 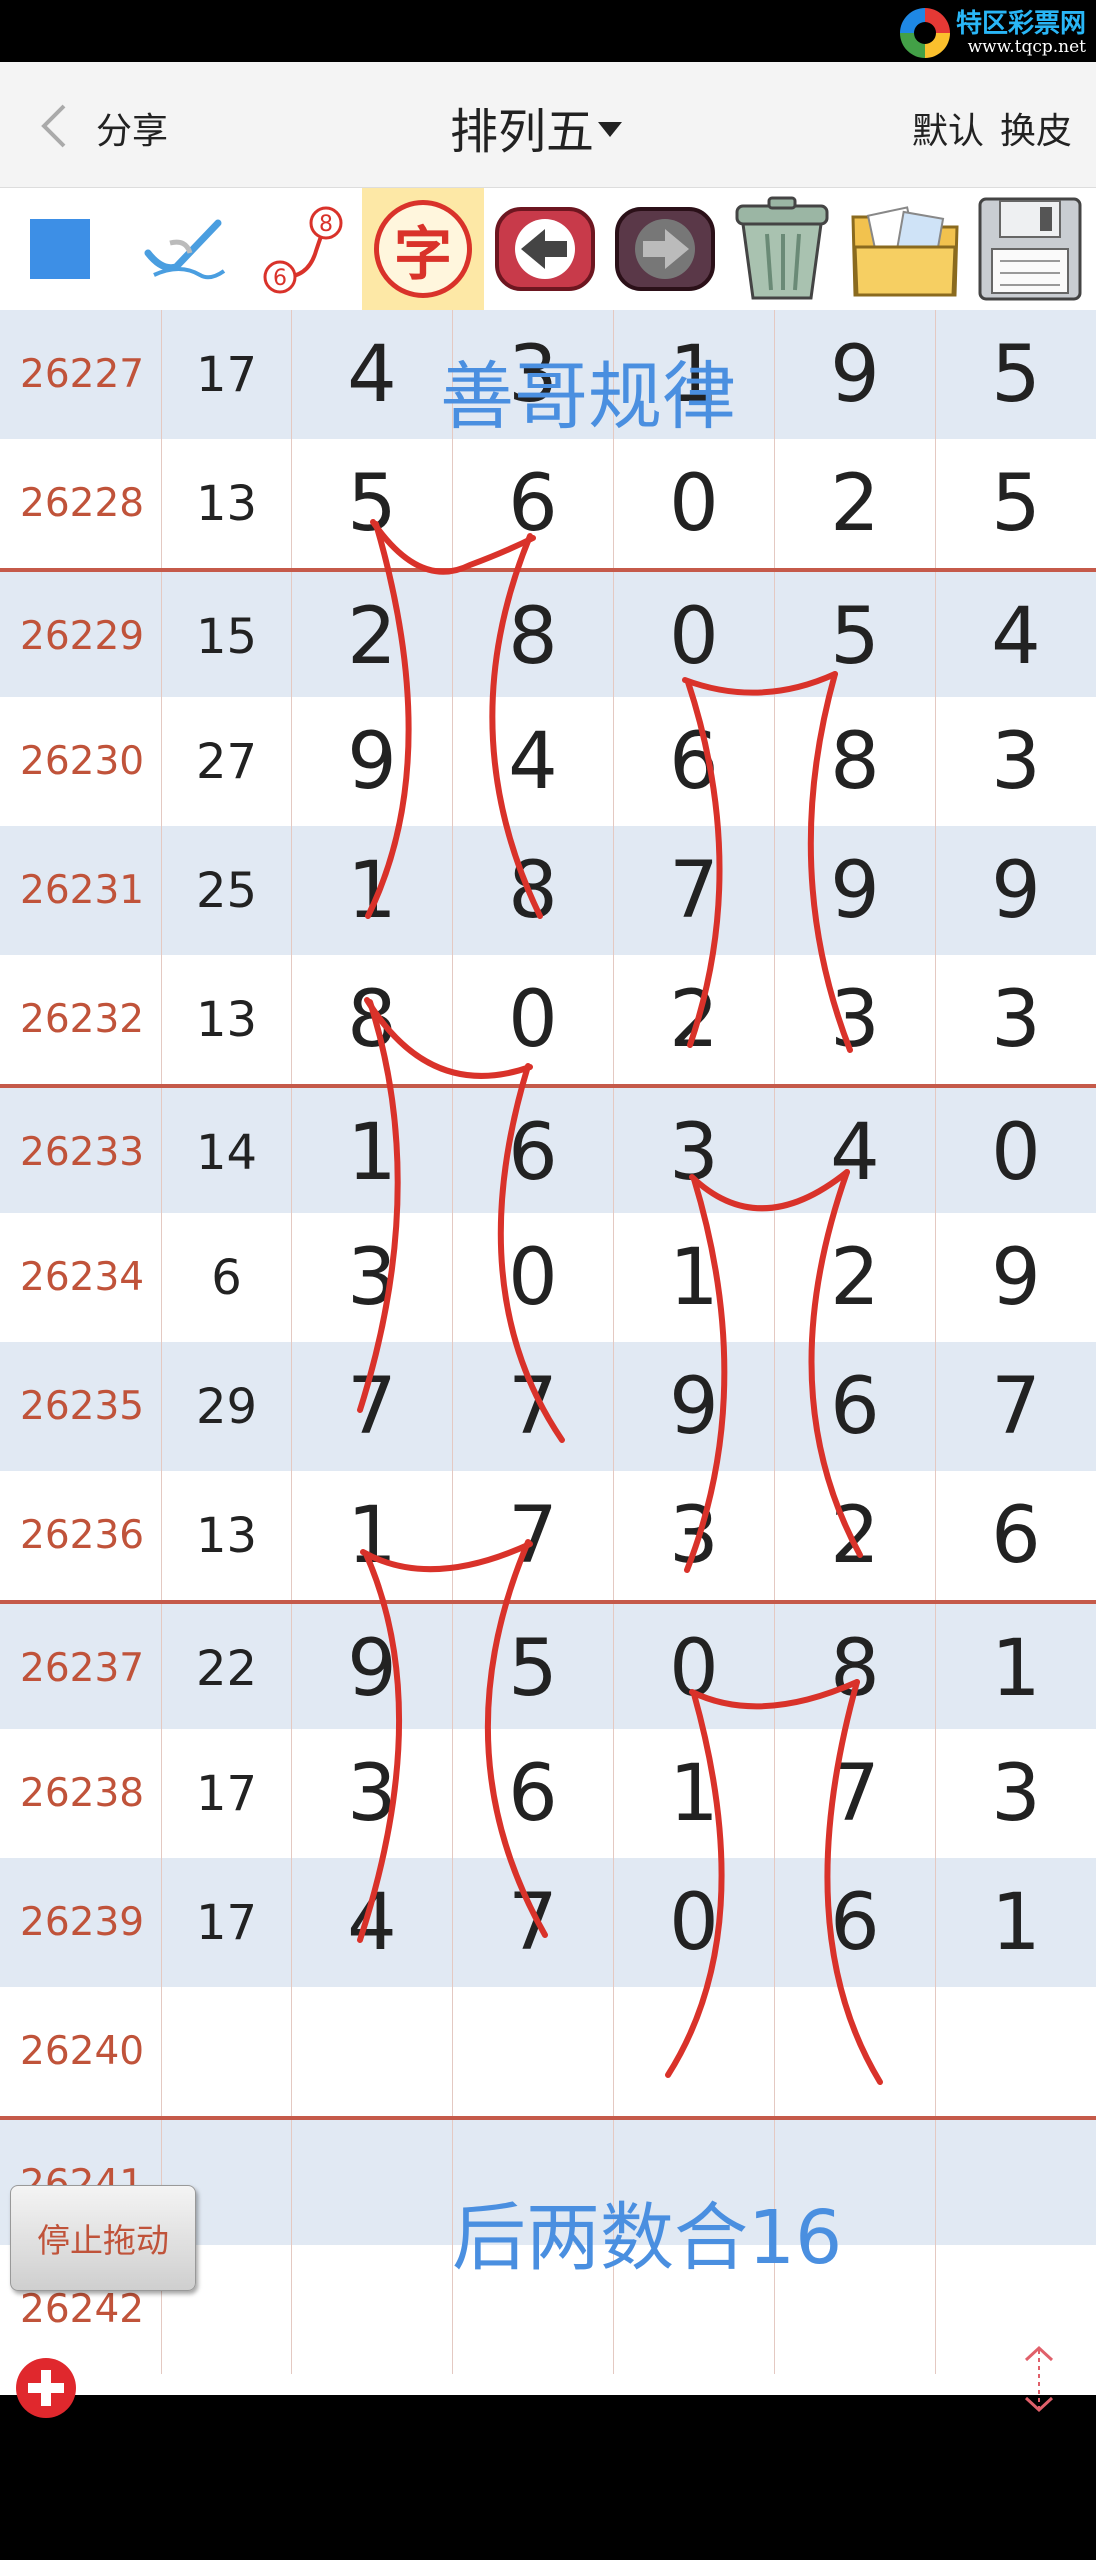 What do you see at coordinates (1036, 128) in the screenshot?
I see `change-skin-button: 换皮` at bounding box center [1036, 128].